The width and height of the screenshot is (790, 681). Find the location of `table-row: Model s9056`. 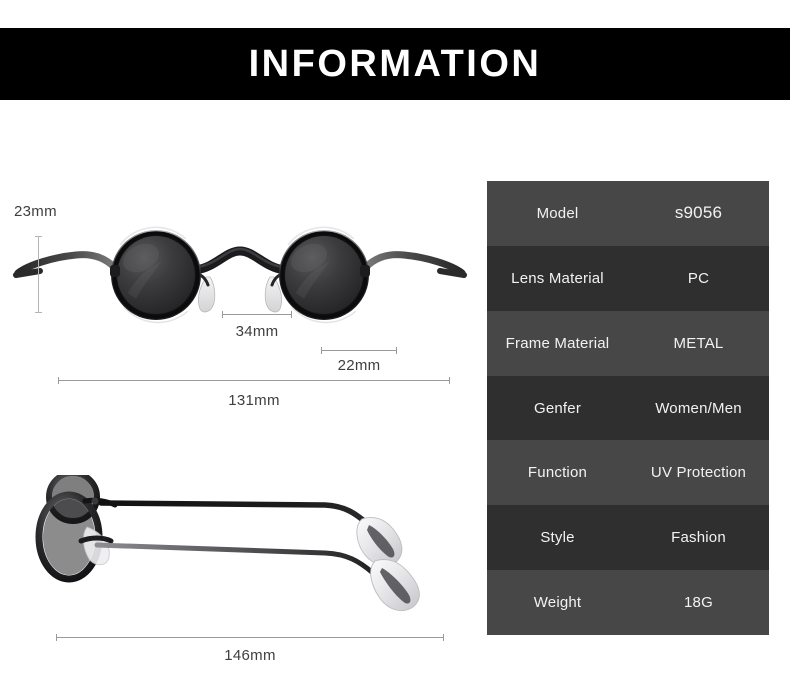

table-row: Model s9056 is located at coordinates (628, 213).